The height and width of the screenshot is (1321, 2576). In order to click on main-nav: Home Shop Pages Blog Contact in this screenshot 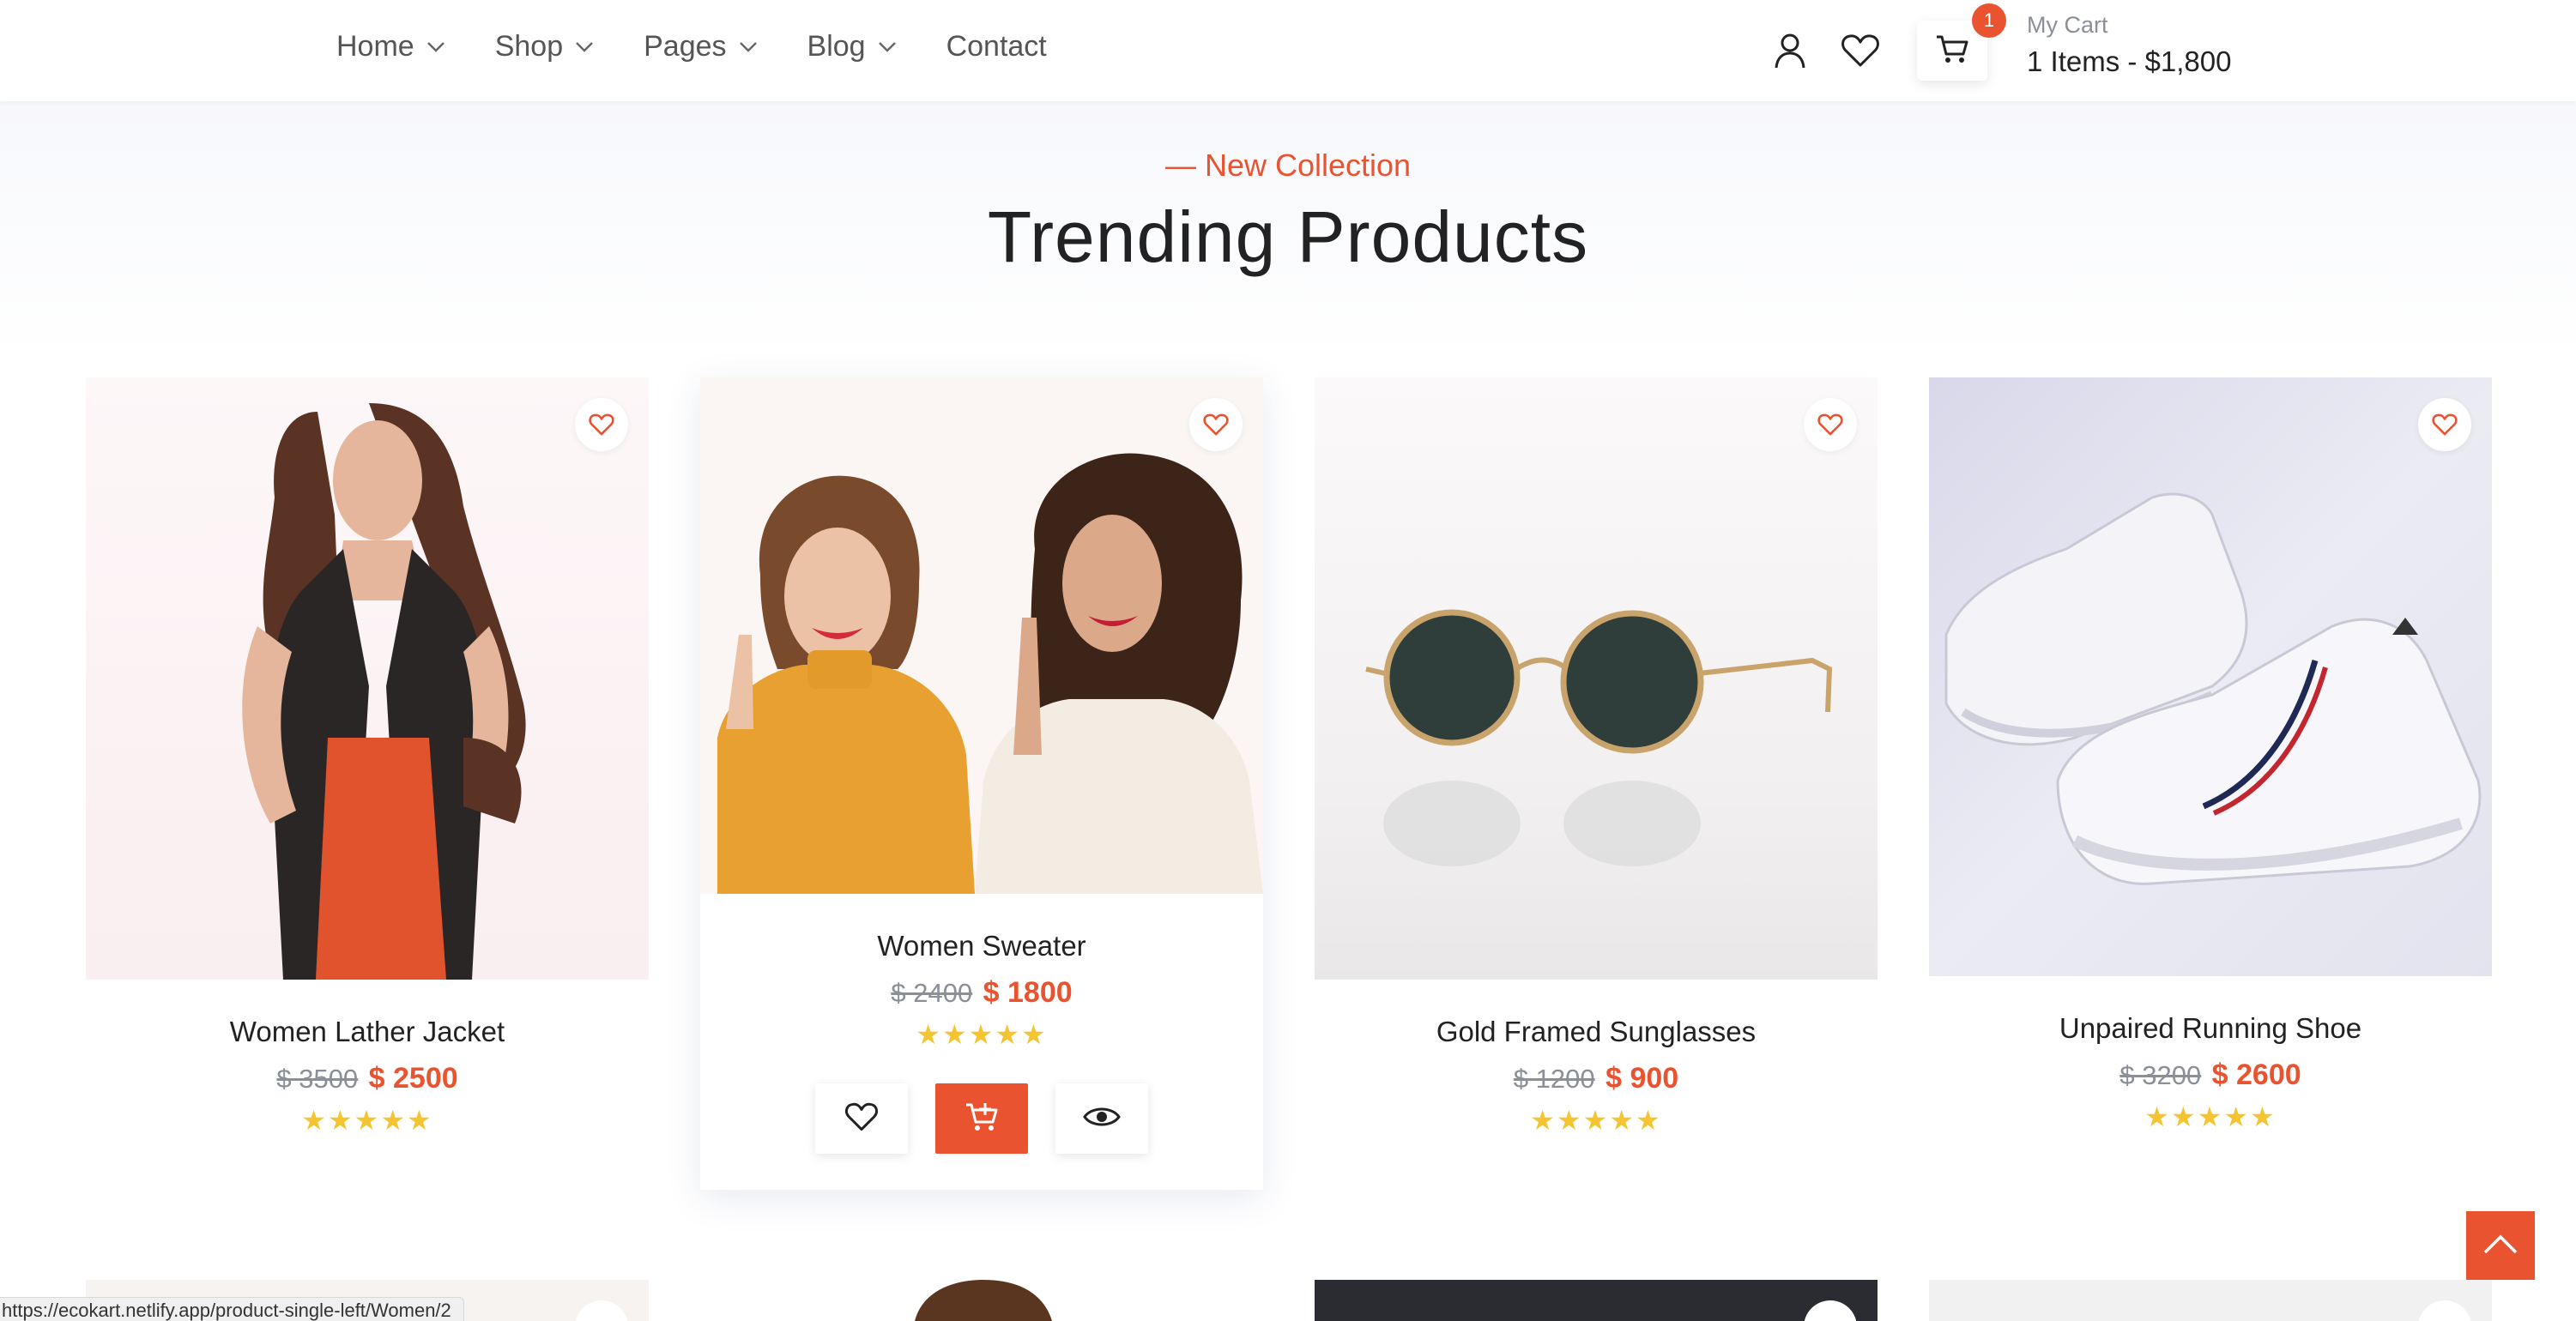, I will do `click(715, 46)`.